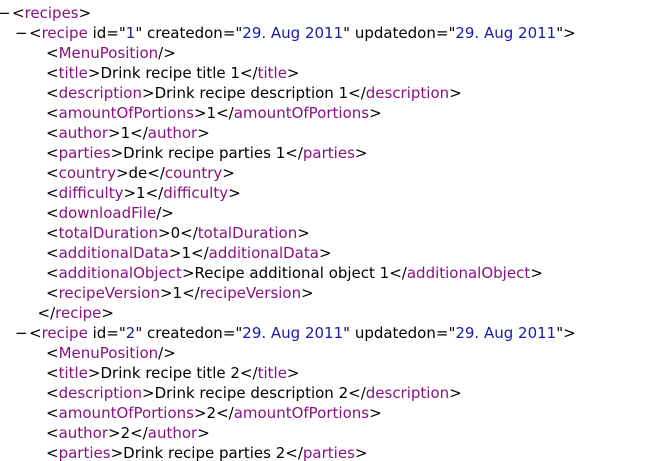 The image size is (670, 461). I want to click on xml-text-content: Drink recipe title 1, so click(170, 73).